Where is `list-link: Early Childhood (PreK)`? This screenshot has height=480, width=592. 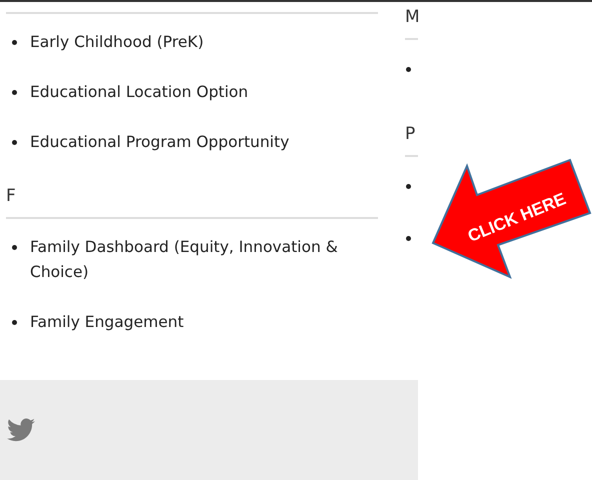
list-link: Early Childhood (PreK) is located at coordinates (195, 42).